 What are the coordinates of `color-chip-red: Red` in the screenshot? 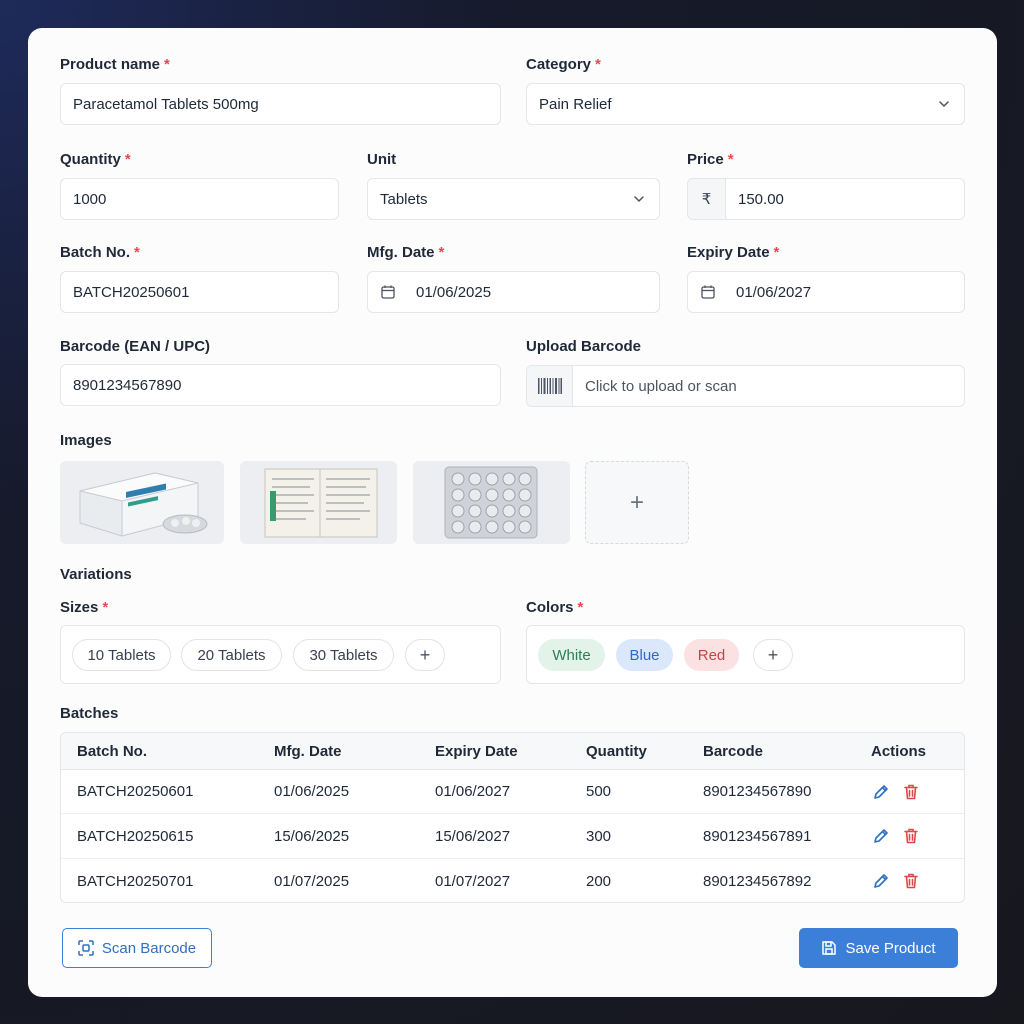 It's located at (711, 655).